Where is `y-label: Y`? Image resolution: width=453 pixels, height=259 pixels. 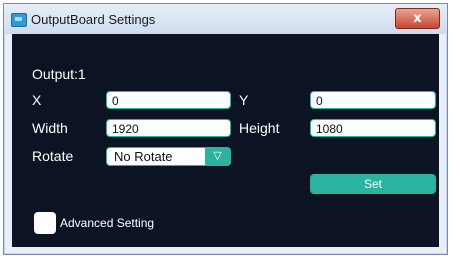
y-label: Y is located at coordinates (244, 100).